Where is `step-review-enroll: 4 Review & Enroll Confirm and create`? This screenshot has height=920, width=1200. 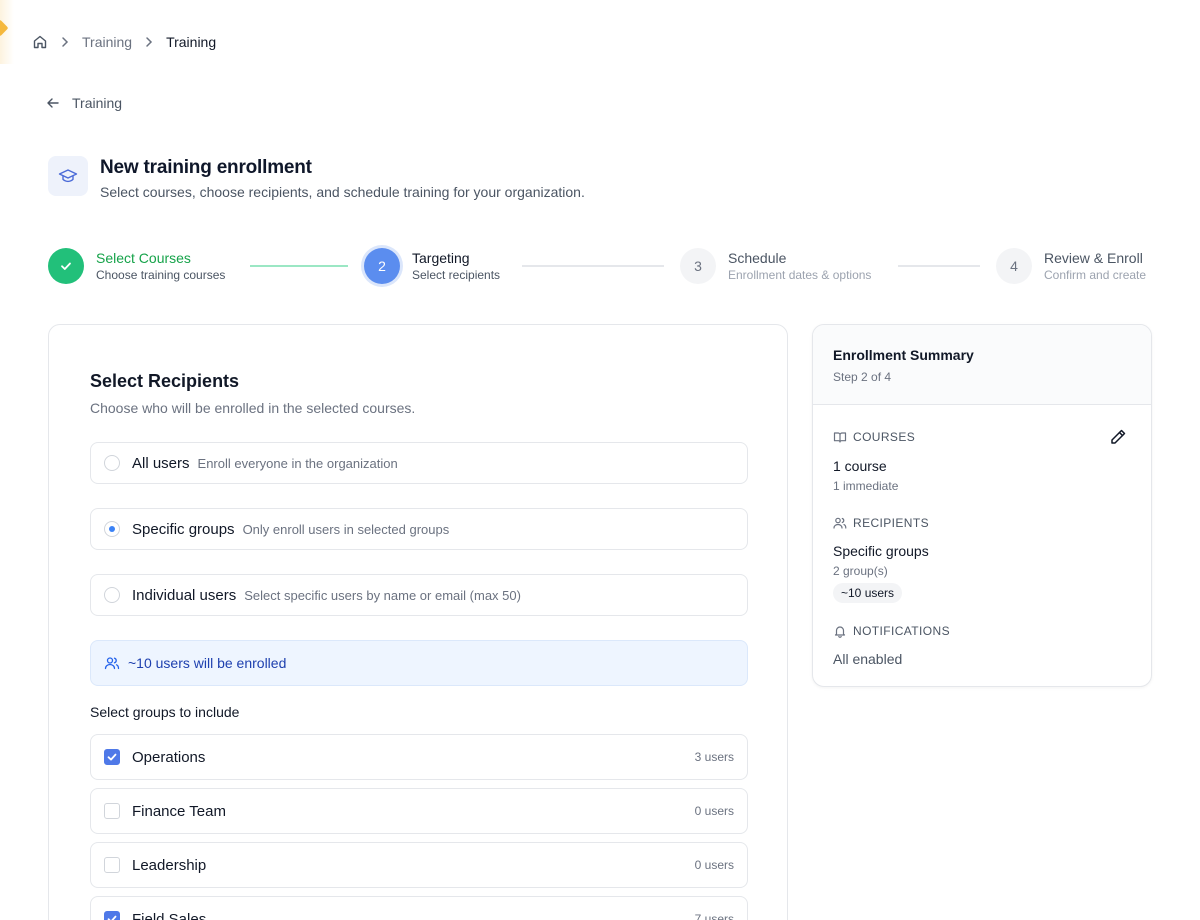 step-review-enroll: 4 Review & Enroll Confirm and create is located at coordinates (1071, 266).